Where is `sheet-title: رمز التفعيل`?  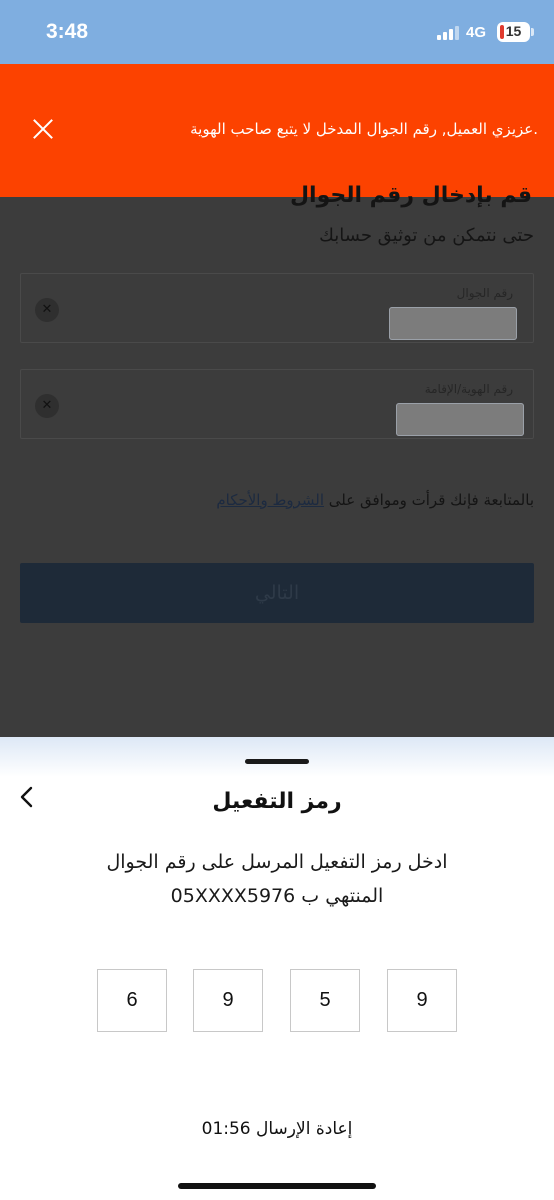 sheet-title: رمز التفعيل is located at coordinates (277, 801).